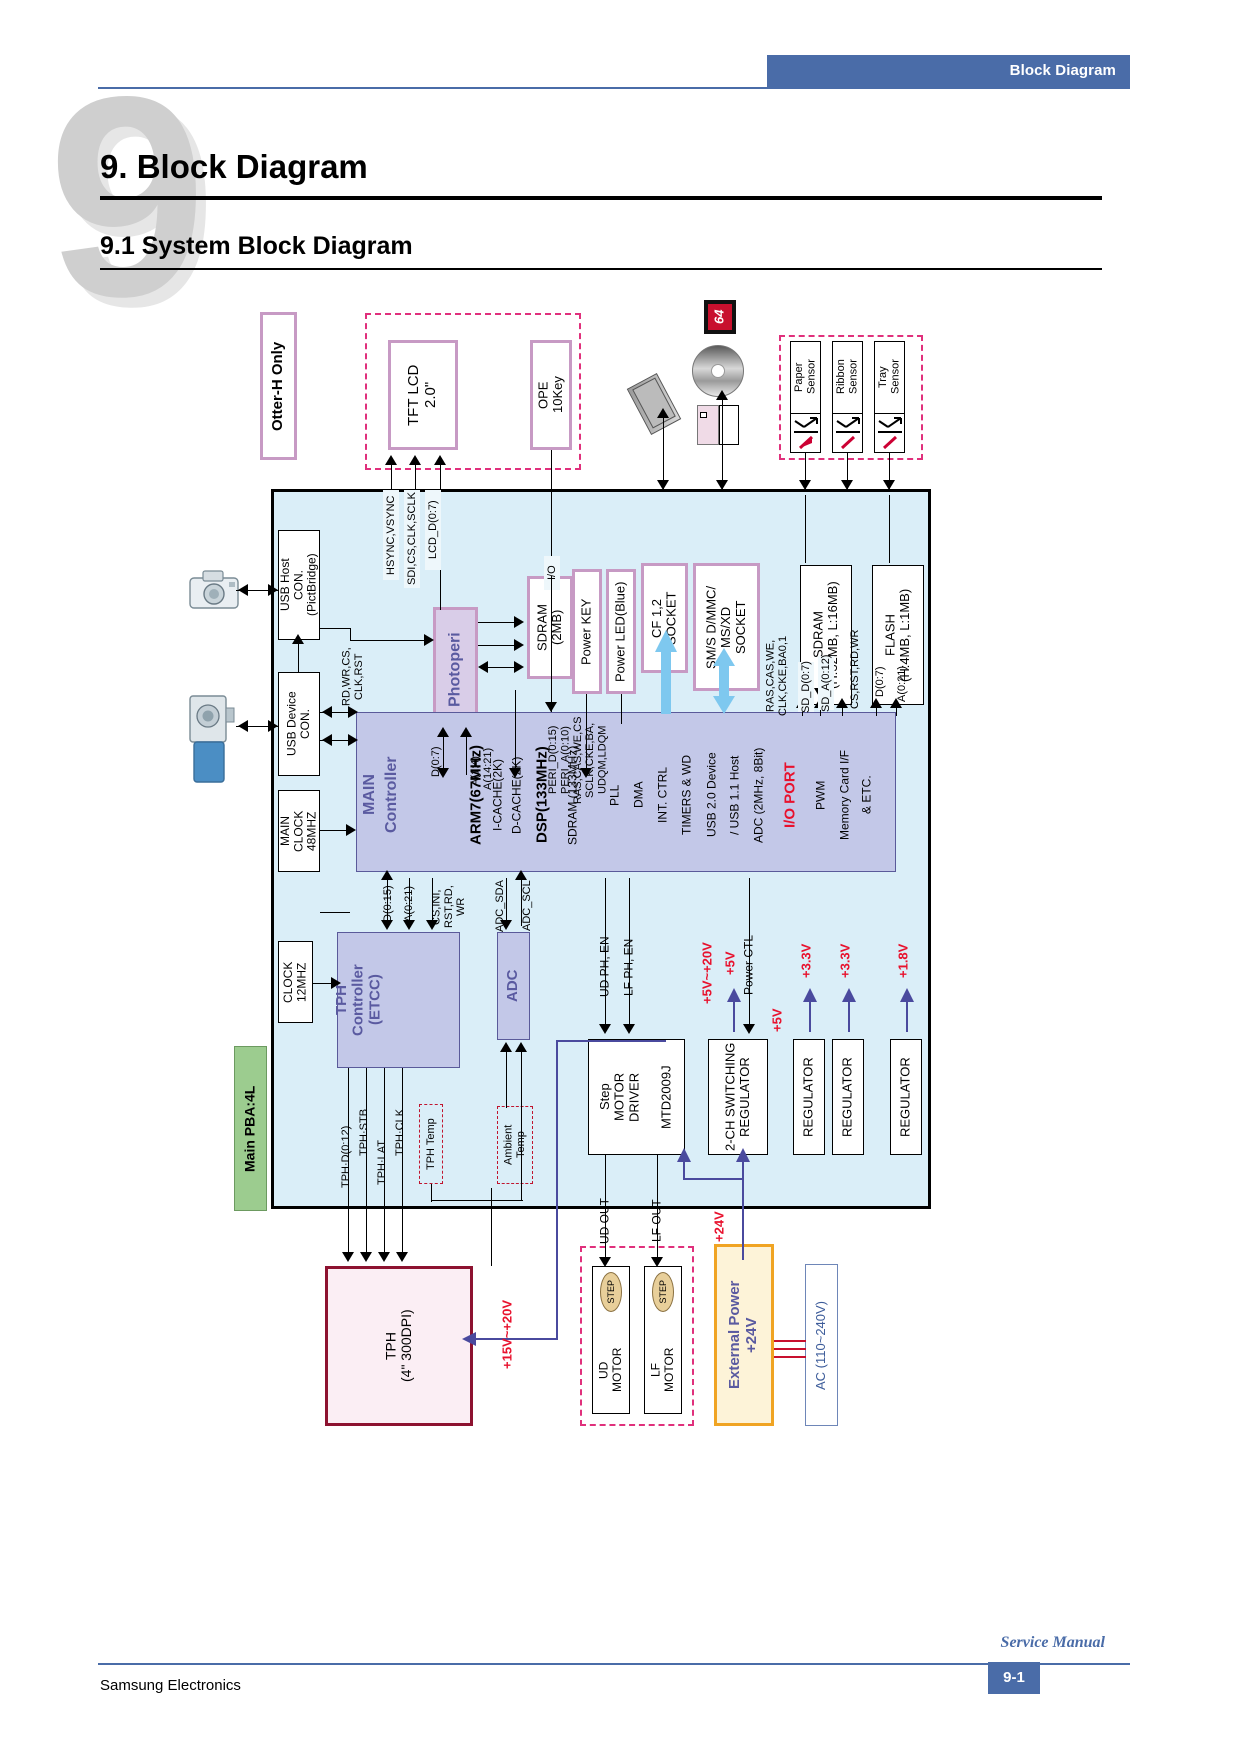 This screenshot has width=1240, height=1754. What do you see at coordinates (666, 1097) in the screenshot?
I see `step-motor-driver-part: MTD2009J` at bounding box center [666, 1097].